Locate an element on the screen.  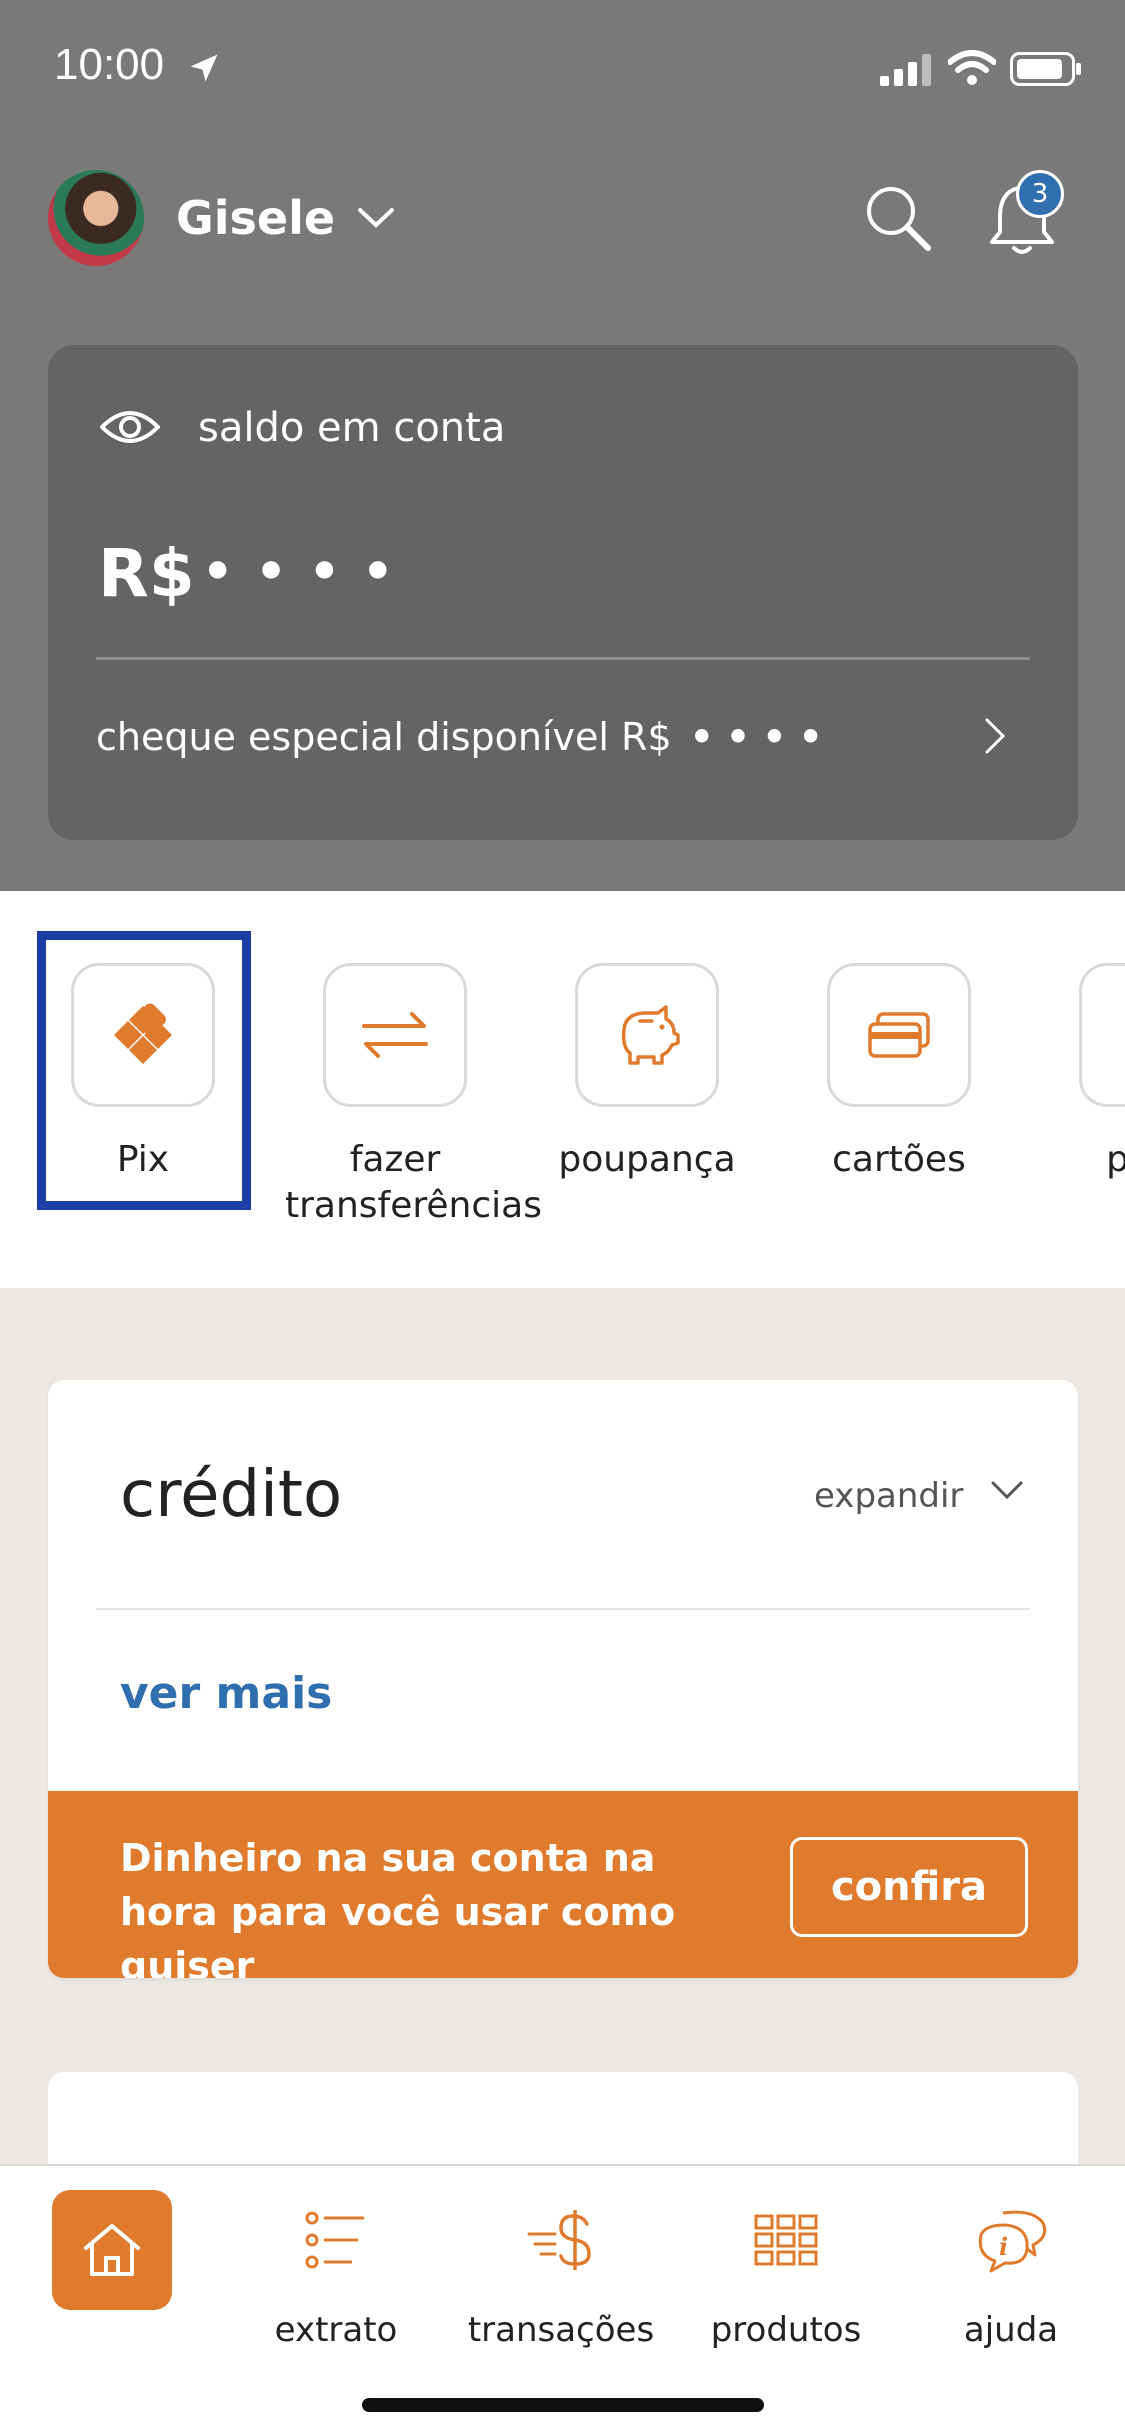
credit-title: crédito is located at coordinates (231, 1495).